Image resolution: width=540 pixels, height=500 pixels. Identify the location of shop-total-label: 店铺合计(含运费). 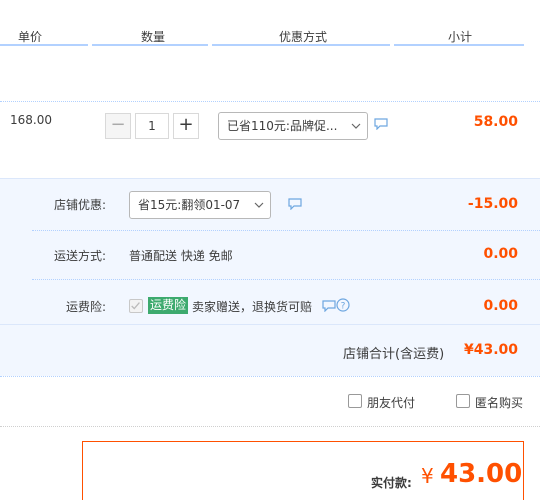
(394, 354).